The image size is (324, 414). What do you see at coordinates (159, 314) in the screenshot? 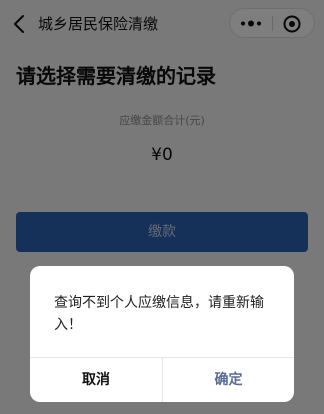
I see `dialog-message: 查询不到个人应缴信息，请重新输入！` at bounding box center [159, 314].